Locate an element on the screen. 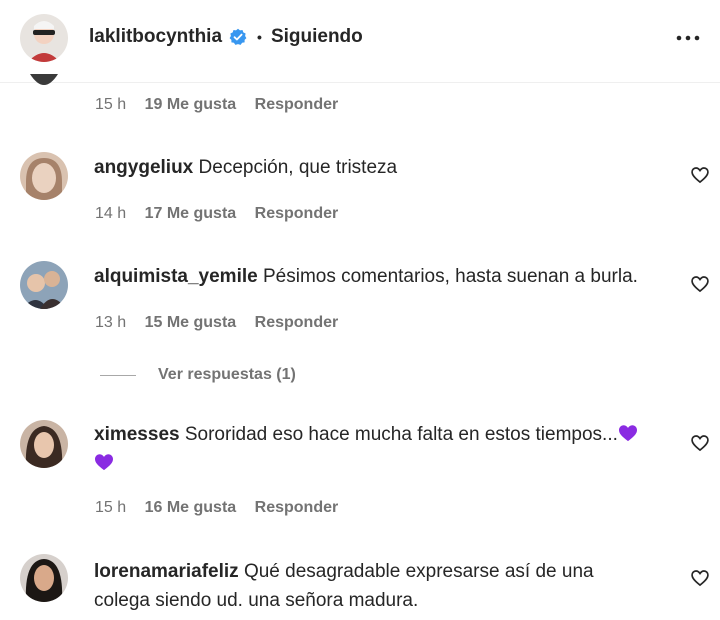 Image resolution: width=720 pixels, height=620 pixels. more-horizontal-icon is located at coordinates (688, 38).